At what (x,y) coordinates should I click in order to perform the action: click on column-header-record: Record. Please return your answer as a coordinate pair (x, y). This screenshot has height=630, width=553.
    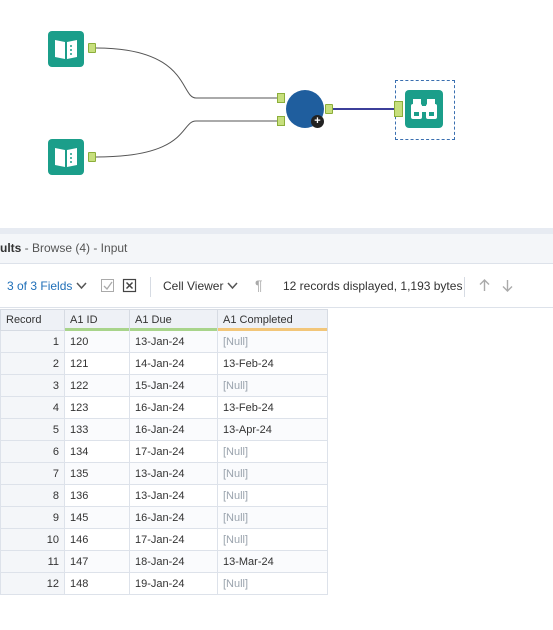
    Looking at the image, I should click on (32, 320).